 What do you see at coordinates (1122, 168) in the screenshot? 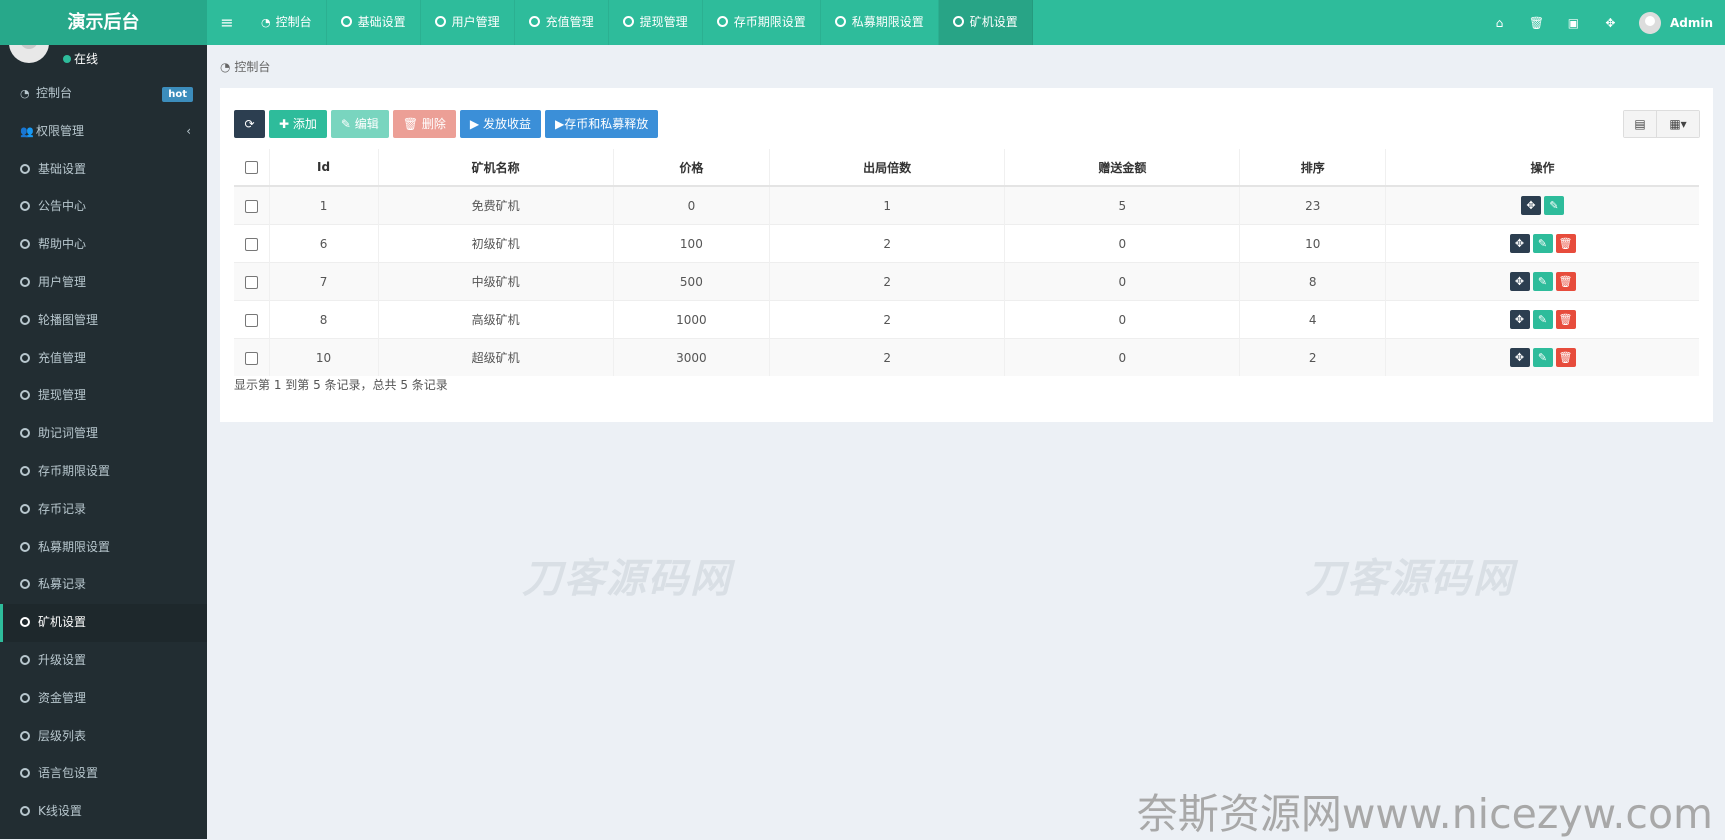
I see `column-header: 赠送金额` at bounding box center [1122, 168].